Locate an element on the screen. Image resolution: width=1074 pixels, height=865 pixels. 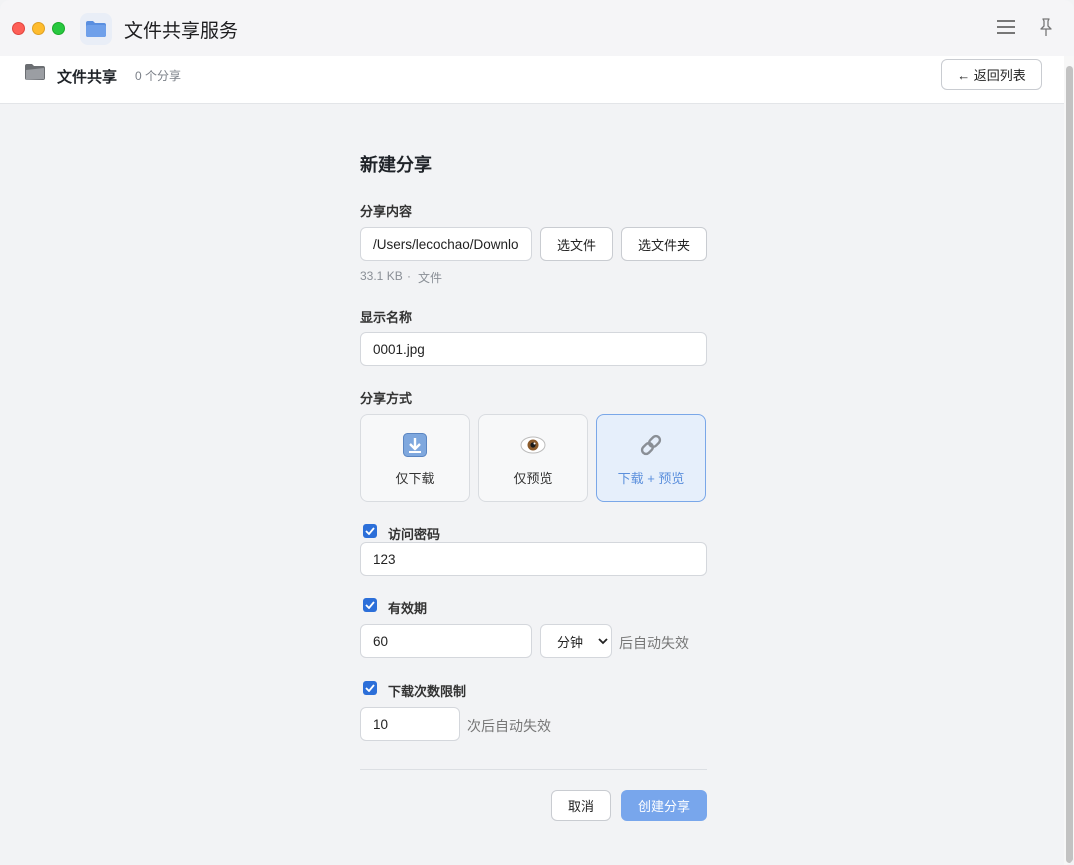
download-arrow-icon is located at coordinates (415, 445).